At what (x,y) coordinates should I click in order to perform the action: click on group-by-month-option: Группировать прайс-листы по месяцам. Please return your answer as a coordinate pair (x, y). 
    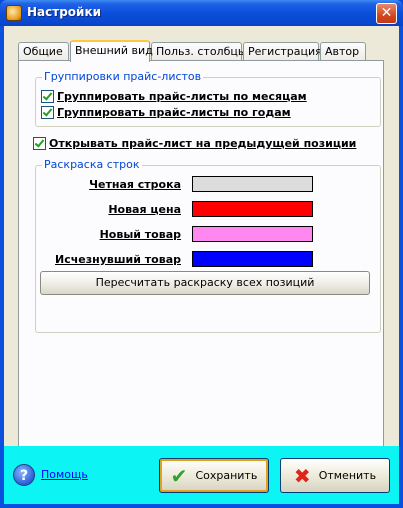
    Looking at the image, I should click on (174, 96).